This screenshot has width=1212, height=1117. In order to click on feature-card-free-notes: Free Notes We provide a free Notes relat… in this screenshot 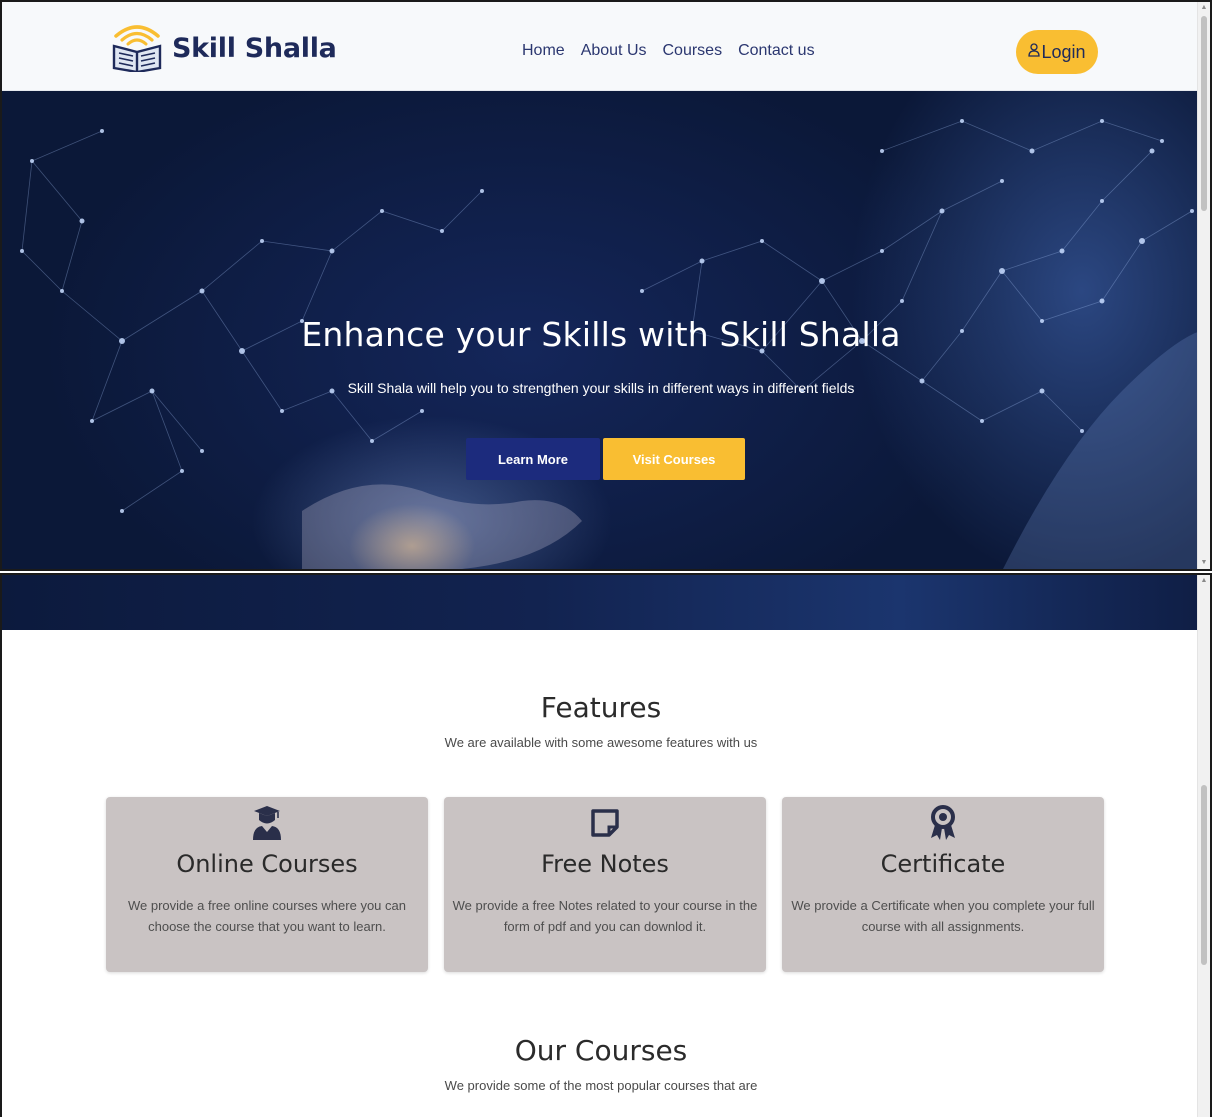, I will do `click(605, 884)`.